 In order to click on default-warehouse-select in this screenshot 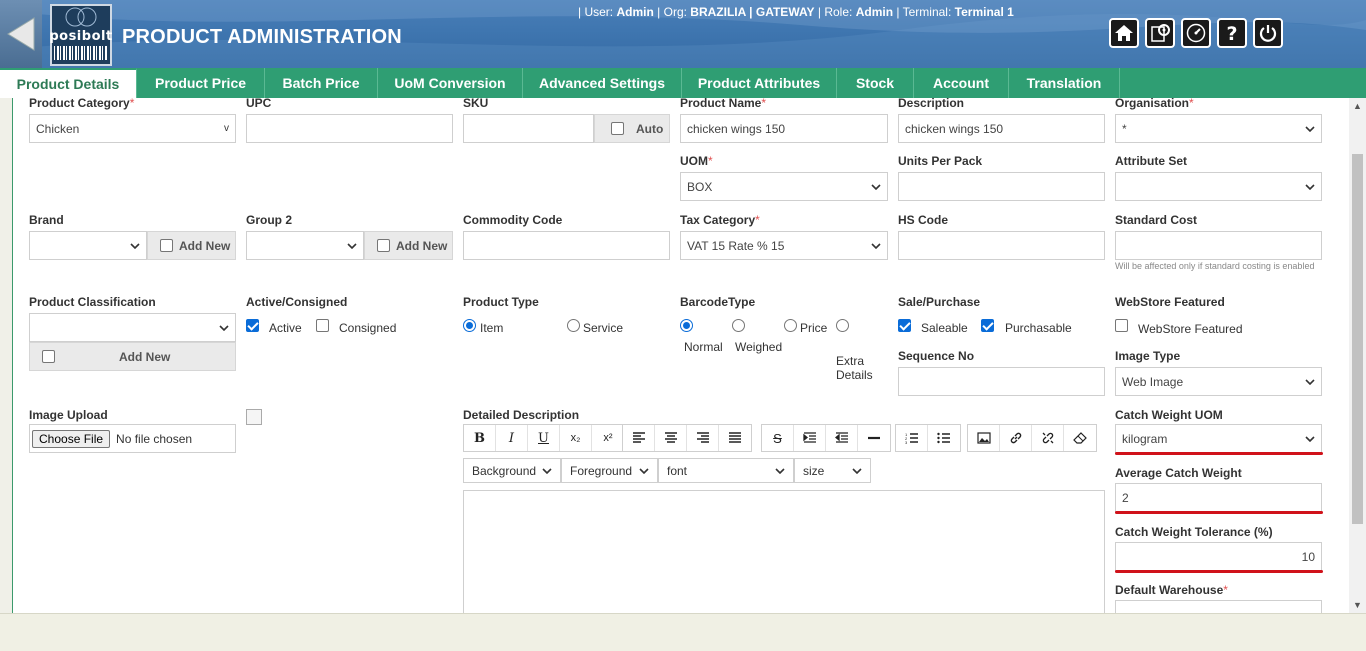, I will do `click(1218, 606)`.